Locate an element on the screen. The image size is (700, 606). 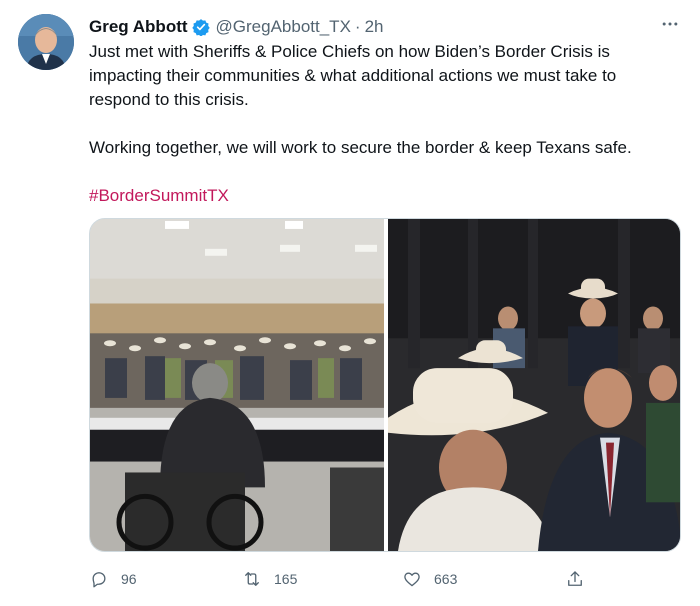
share-button is located at coordinates (581, 579).